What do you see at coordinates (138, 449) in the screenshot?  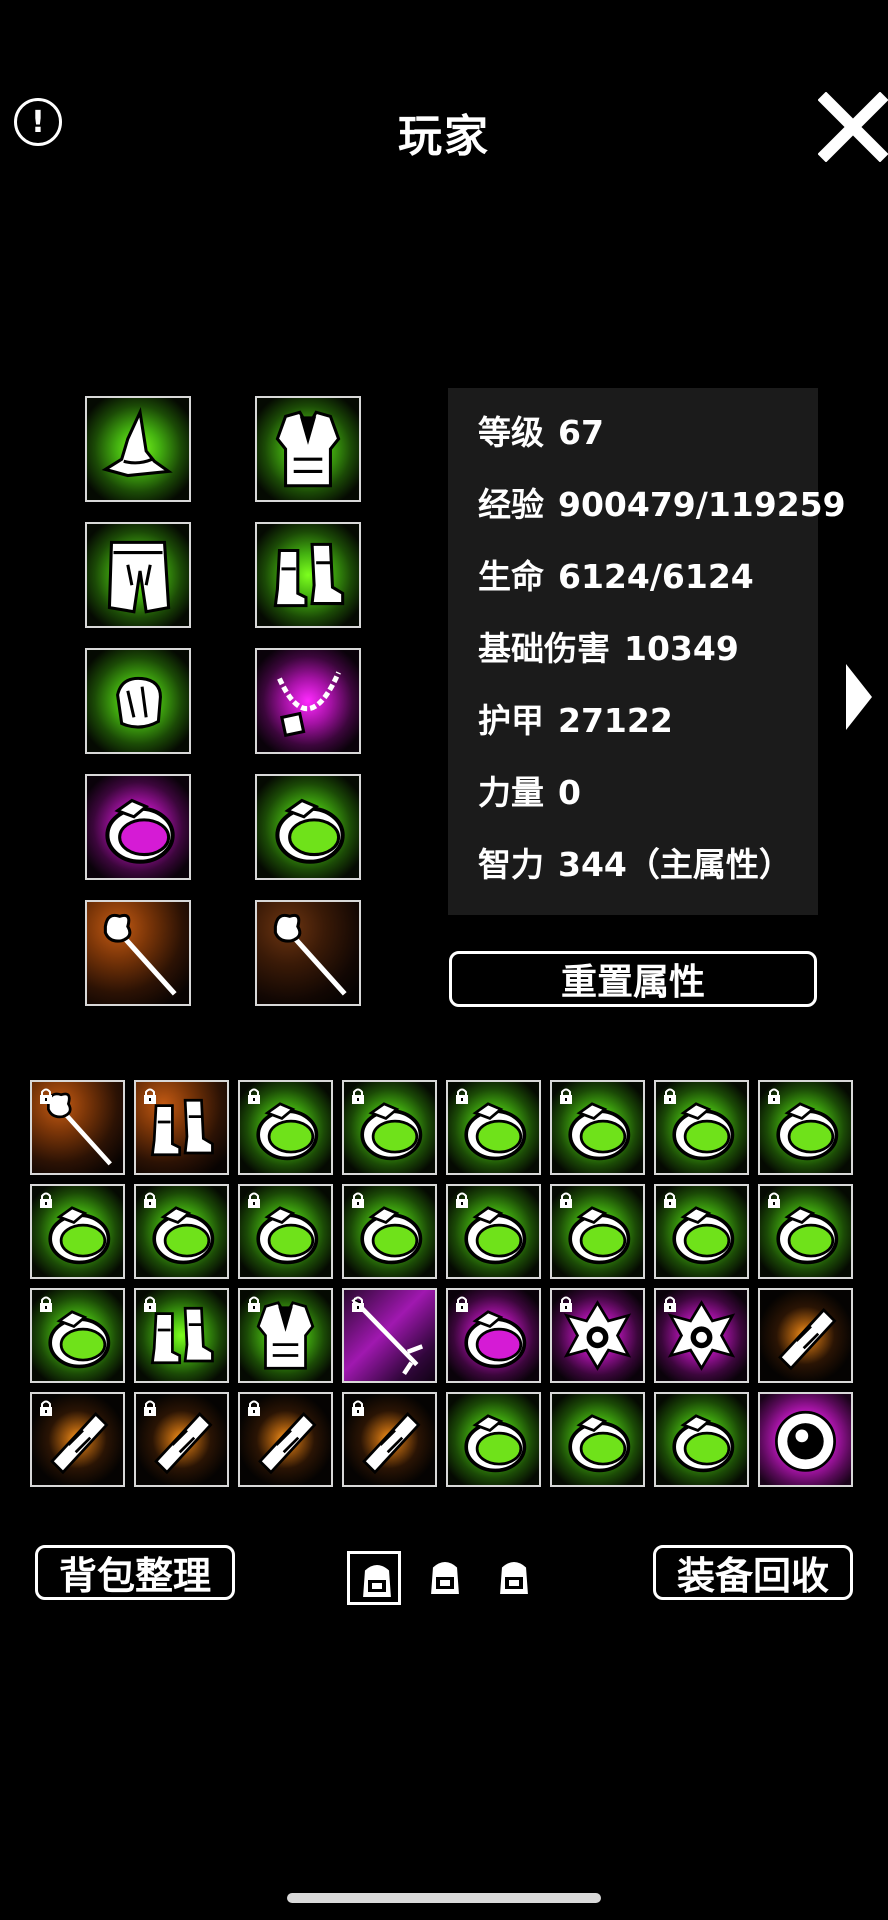 I see `equip-slot-wizard-hat` at bounding box center [138, 449].